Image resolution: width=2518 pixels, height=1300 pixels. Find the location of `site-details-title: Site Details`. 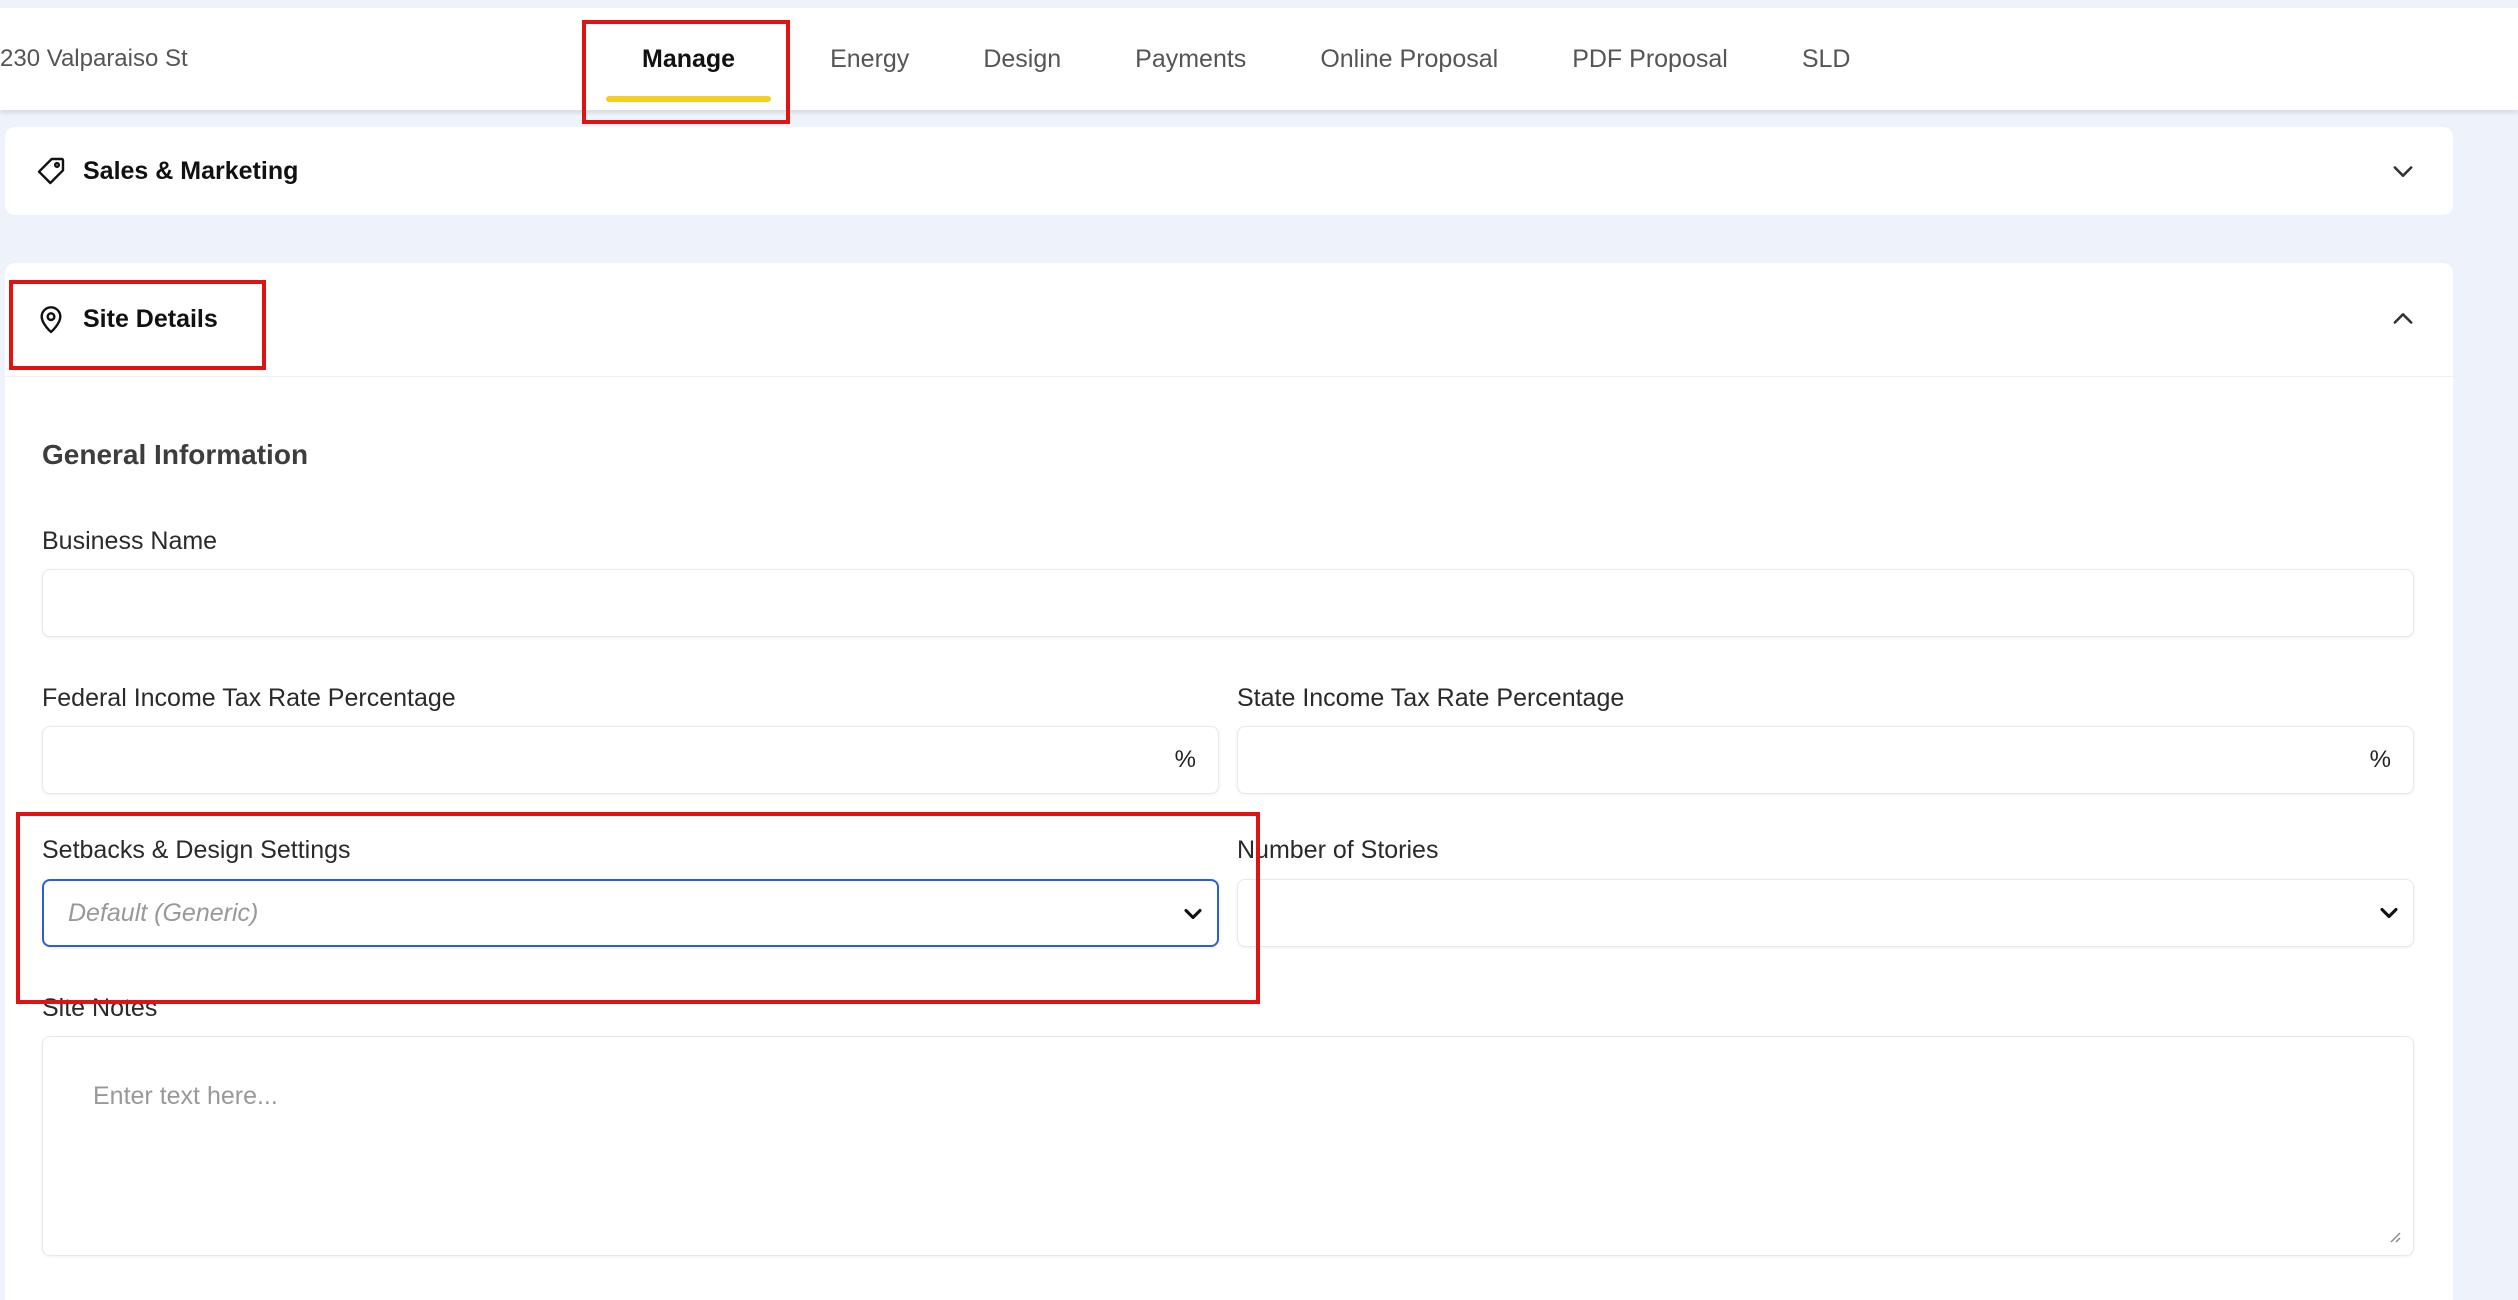

site-details-title: Site Details is located at coordinates (150, 319).